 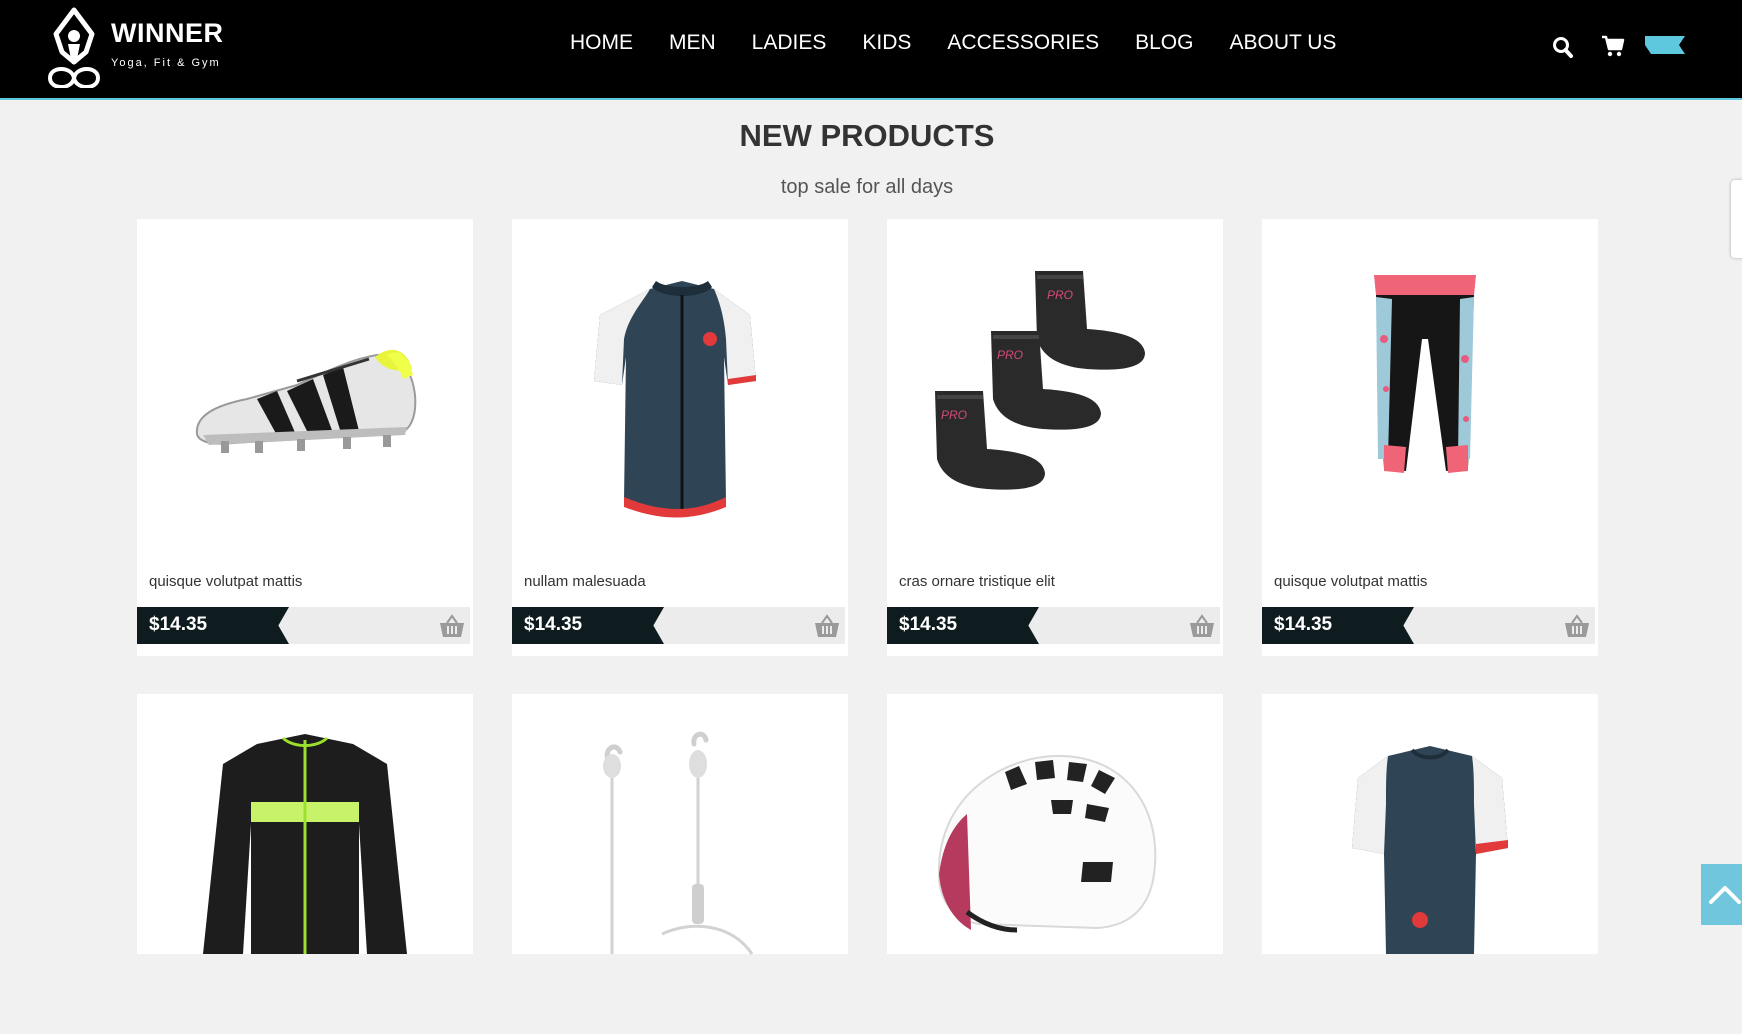 I want to click on search-icon, so click(x=1563, y=47).